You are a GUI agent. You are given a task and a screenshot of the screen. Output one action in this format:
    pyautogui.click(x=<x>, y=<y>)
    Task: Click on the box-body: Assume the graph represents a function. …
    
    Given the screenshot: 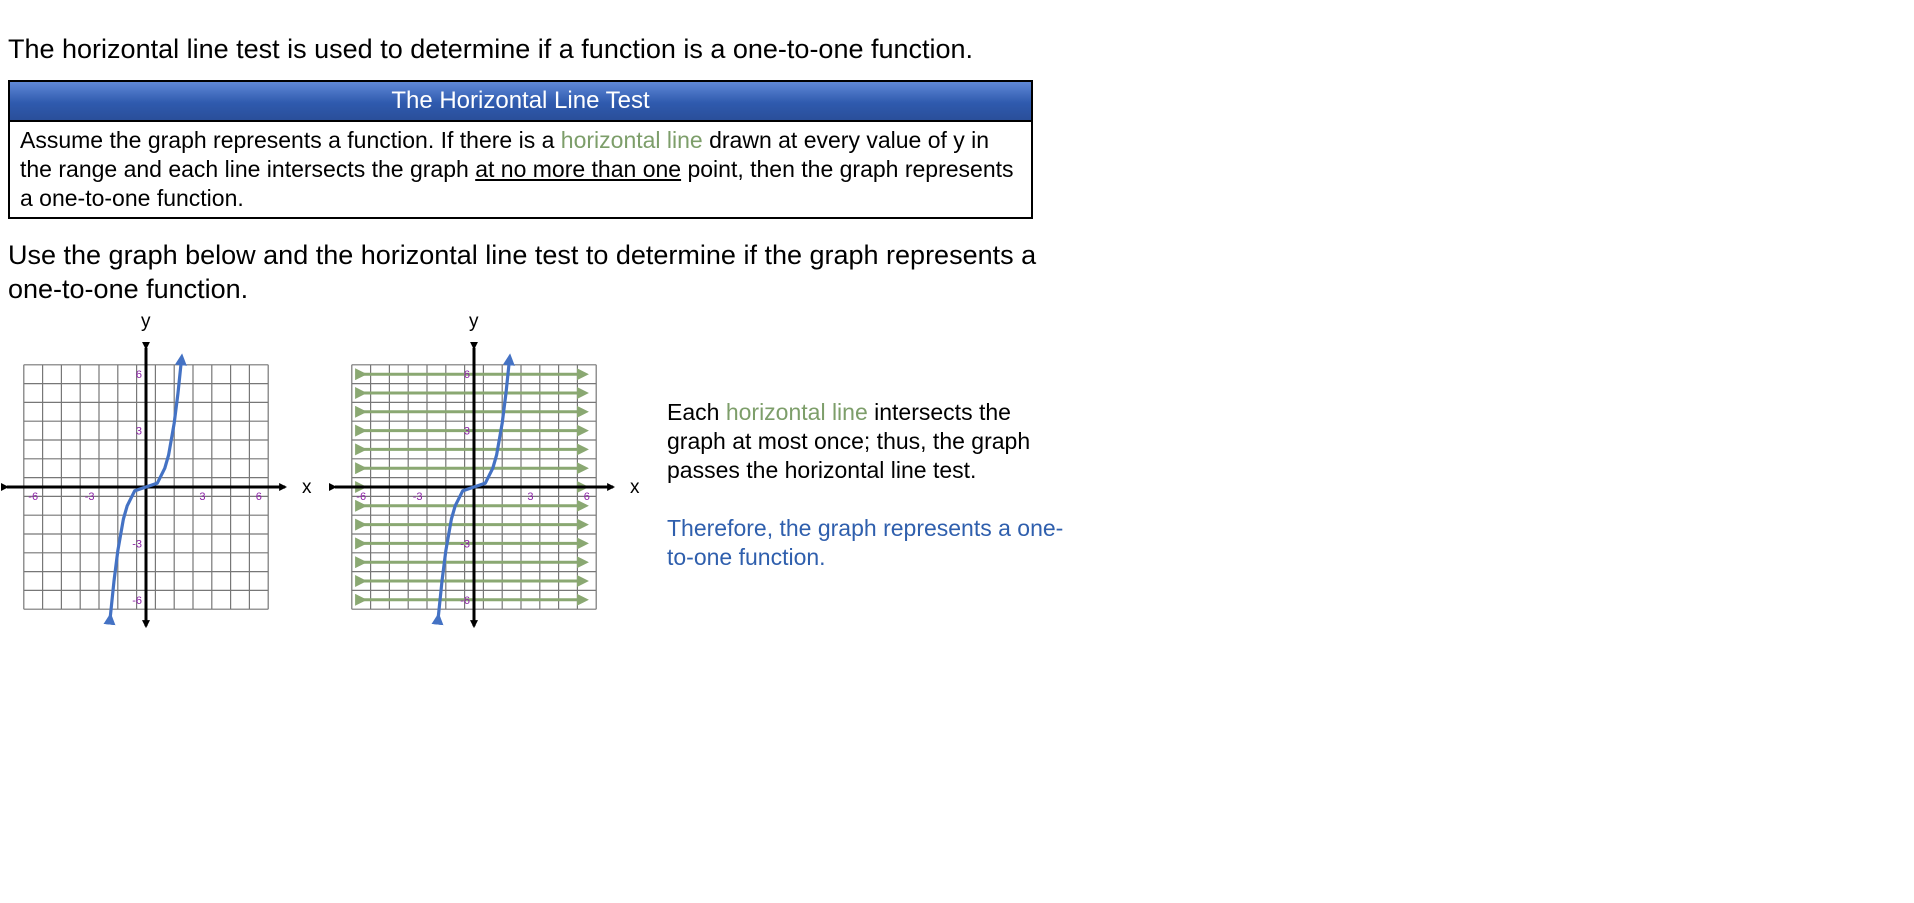 What is the action you would take?
    pyautogui.click(x=520, y=167)
    